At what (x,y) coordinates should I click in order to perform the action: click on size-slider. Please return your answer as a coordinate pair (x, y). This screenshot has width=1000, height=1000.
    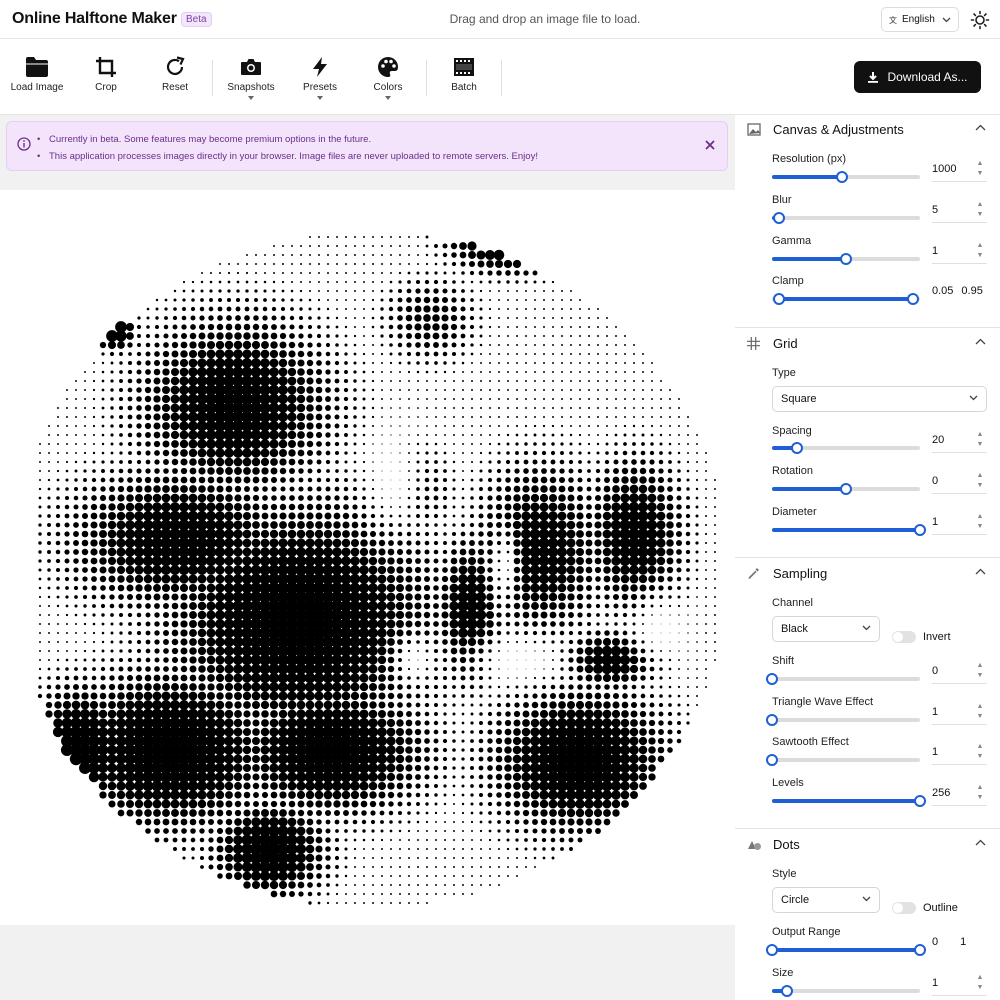
    Looking at the image, I should click on (846, 991).